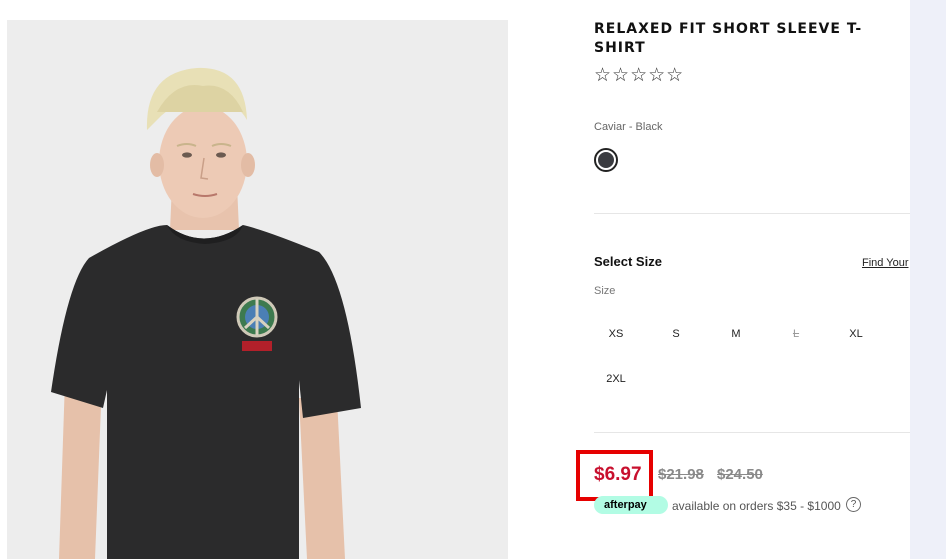 The image size is (946, 559). Describe the element at coordinates (853, 504) in the screenshot. I see `info-icon: ?` at that location.